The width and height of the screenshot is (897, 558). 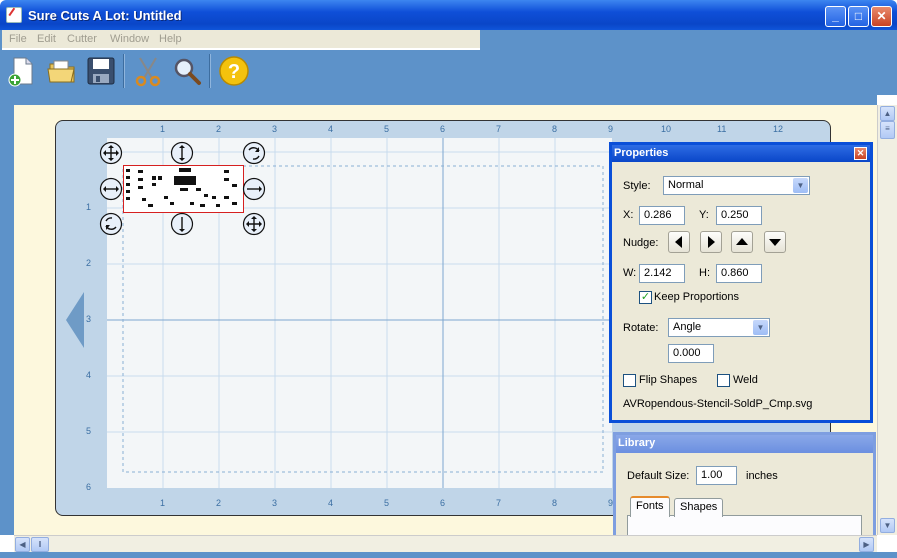 I want to click on nudge-up-button, so click(x=742, y=242).